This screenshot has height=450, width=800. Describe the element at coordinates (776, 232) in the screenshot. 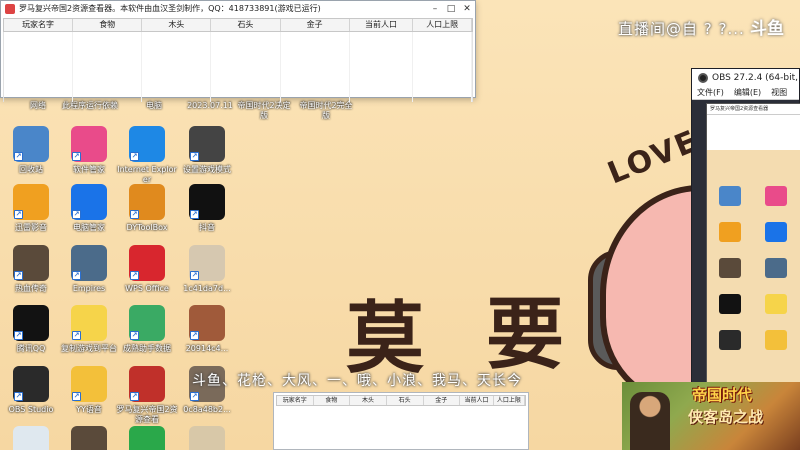

I see `preview-pcmanager-icon` at that location.